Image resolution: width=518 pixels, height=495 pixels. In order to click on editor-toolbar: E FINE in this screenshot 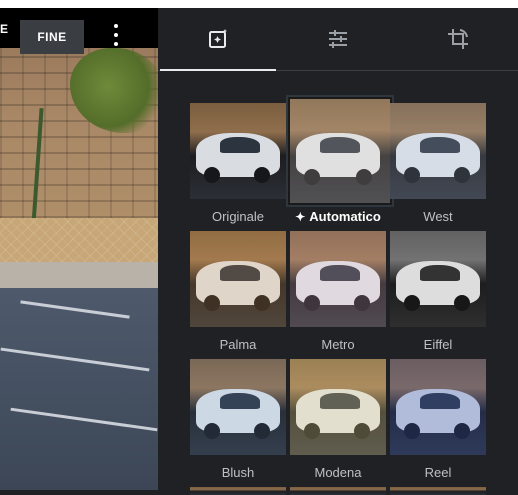, I will do `click(79, 31)`.